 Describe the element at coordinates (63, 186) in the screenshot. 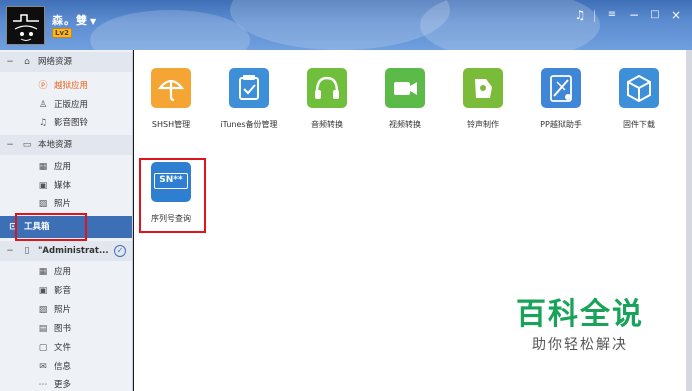

I see `sidebar-item-label: 媒体` at that location.